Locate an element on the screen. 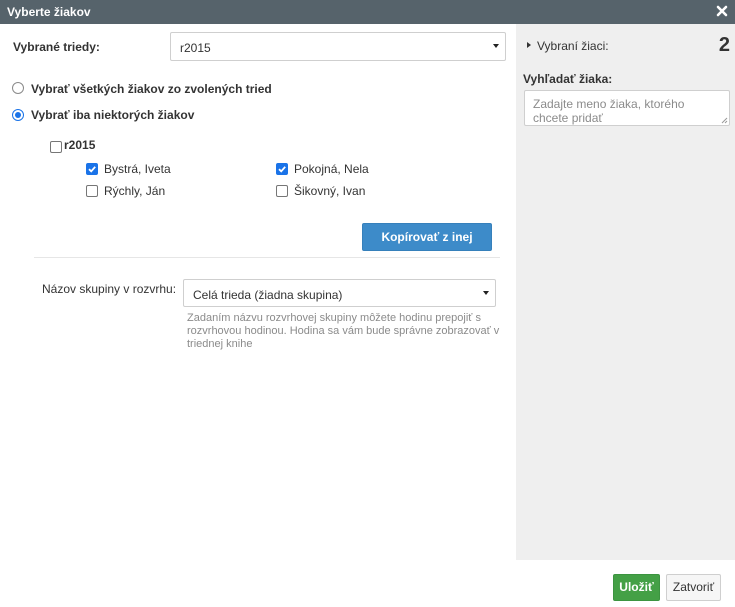 The height and width of the screenshot is (607, 735). student-name: Šikovný, Ivan is located at coordinates (329, 191).